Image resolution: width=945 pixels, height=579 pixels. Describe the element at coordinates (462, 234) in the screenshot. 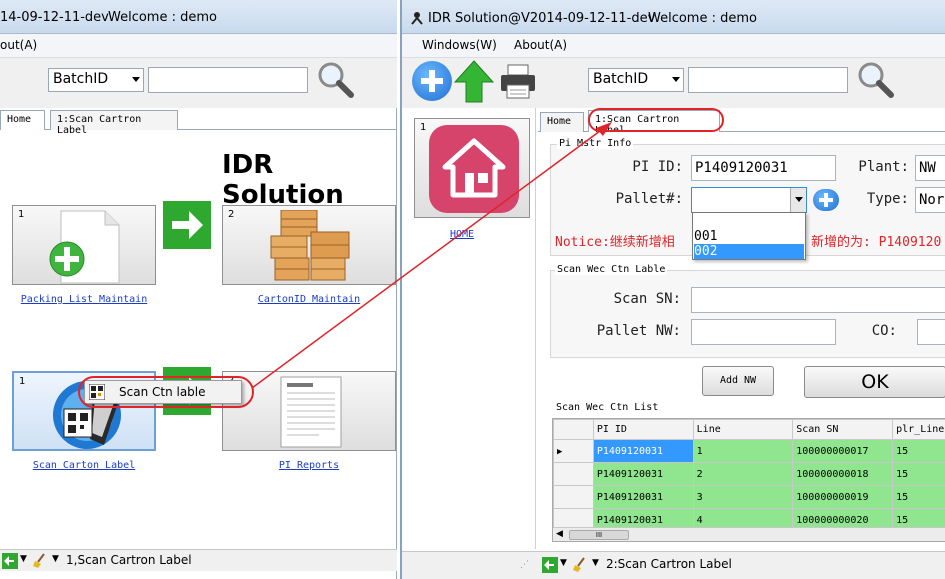

I see `home-tile-link: HOME` at that location.